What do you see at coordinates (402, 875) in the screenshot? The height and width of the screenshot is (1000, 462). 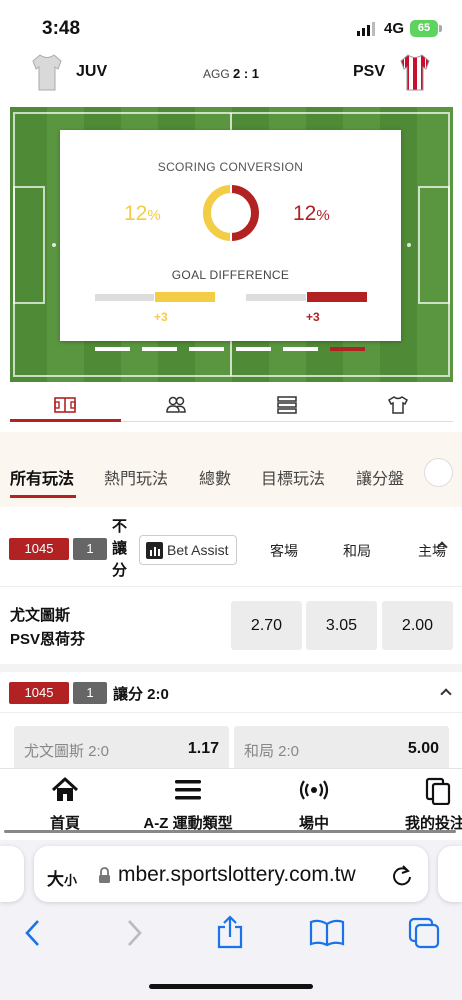 I see `reload-icon` at bounding box center [402, 875].